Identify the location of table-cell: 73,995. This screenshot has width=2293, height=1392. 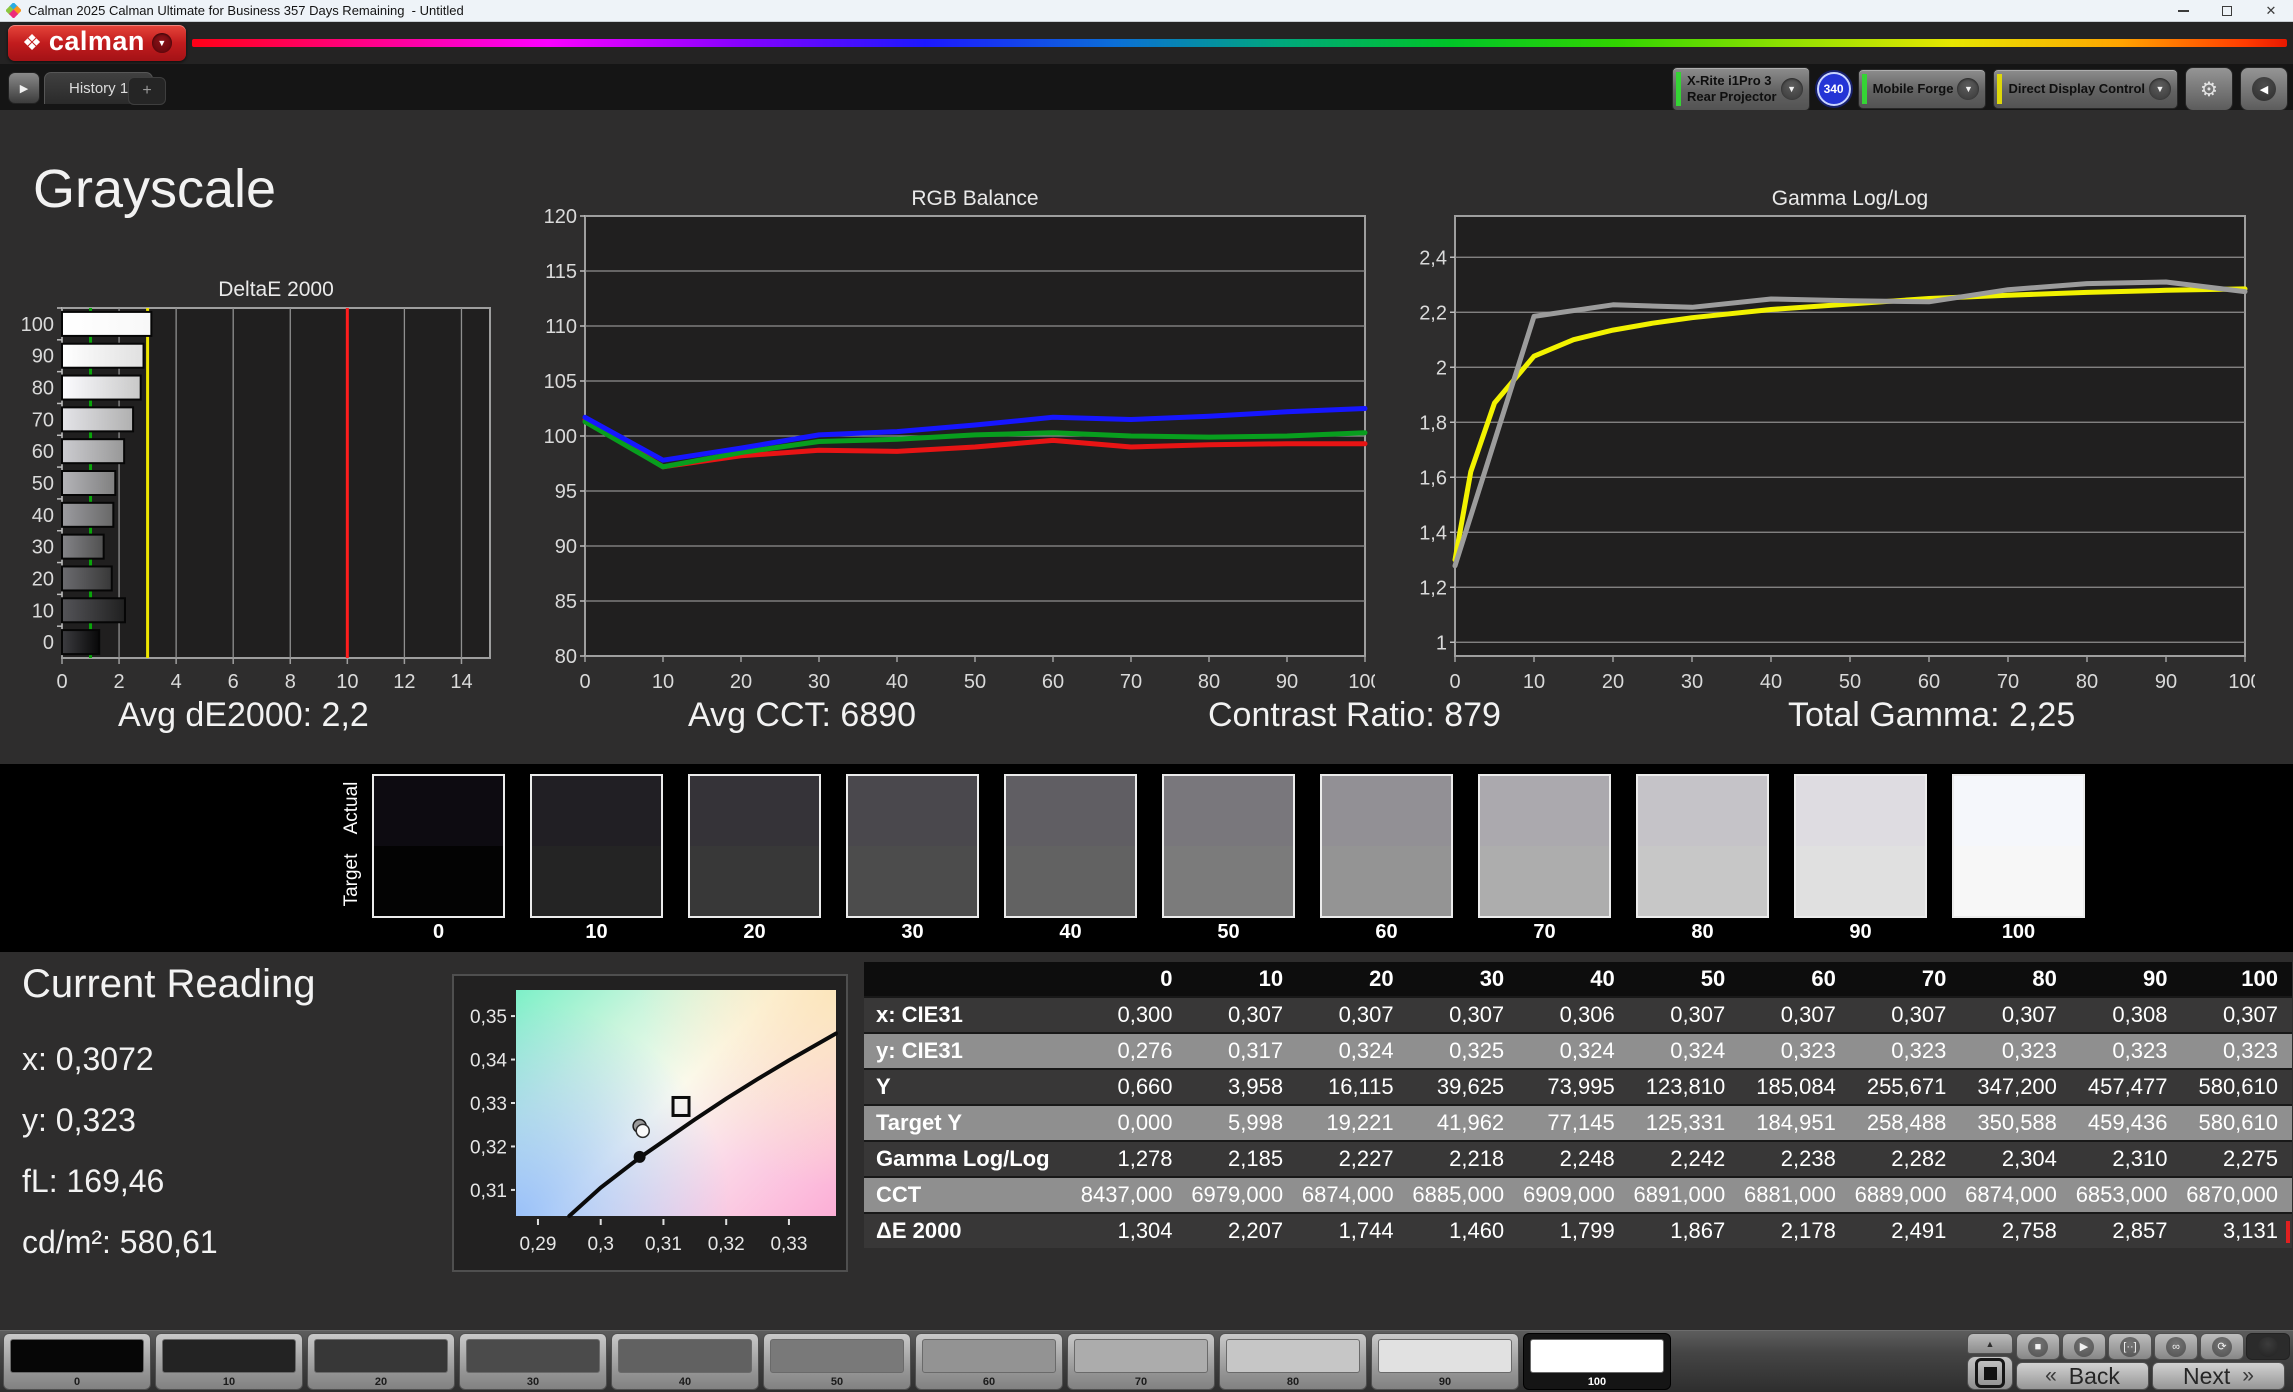
(1573, 1086).